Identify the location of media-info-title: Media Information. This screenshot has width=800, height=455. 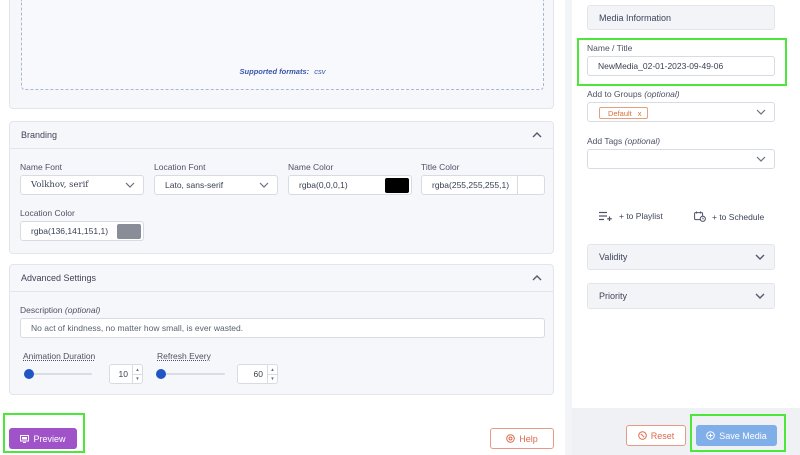
(635, 17).